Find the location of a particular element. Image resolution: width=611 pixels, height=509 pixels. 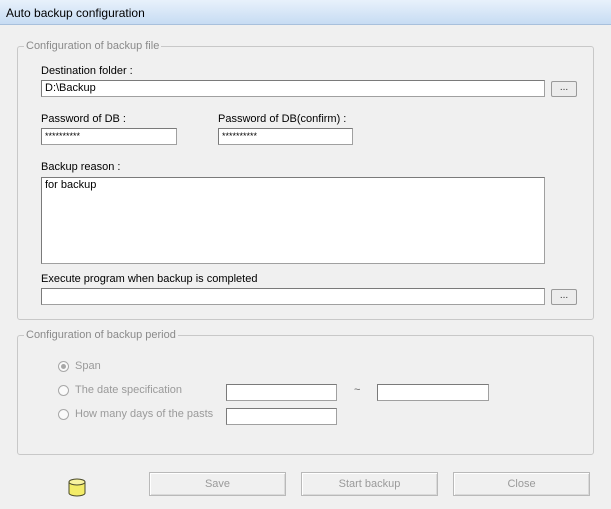

execute-program-label: Execute program when backup is completed is located at coordinates (149, 279).